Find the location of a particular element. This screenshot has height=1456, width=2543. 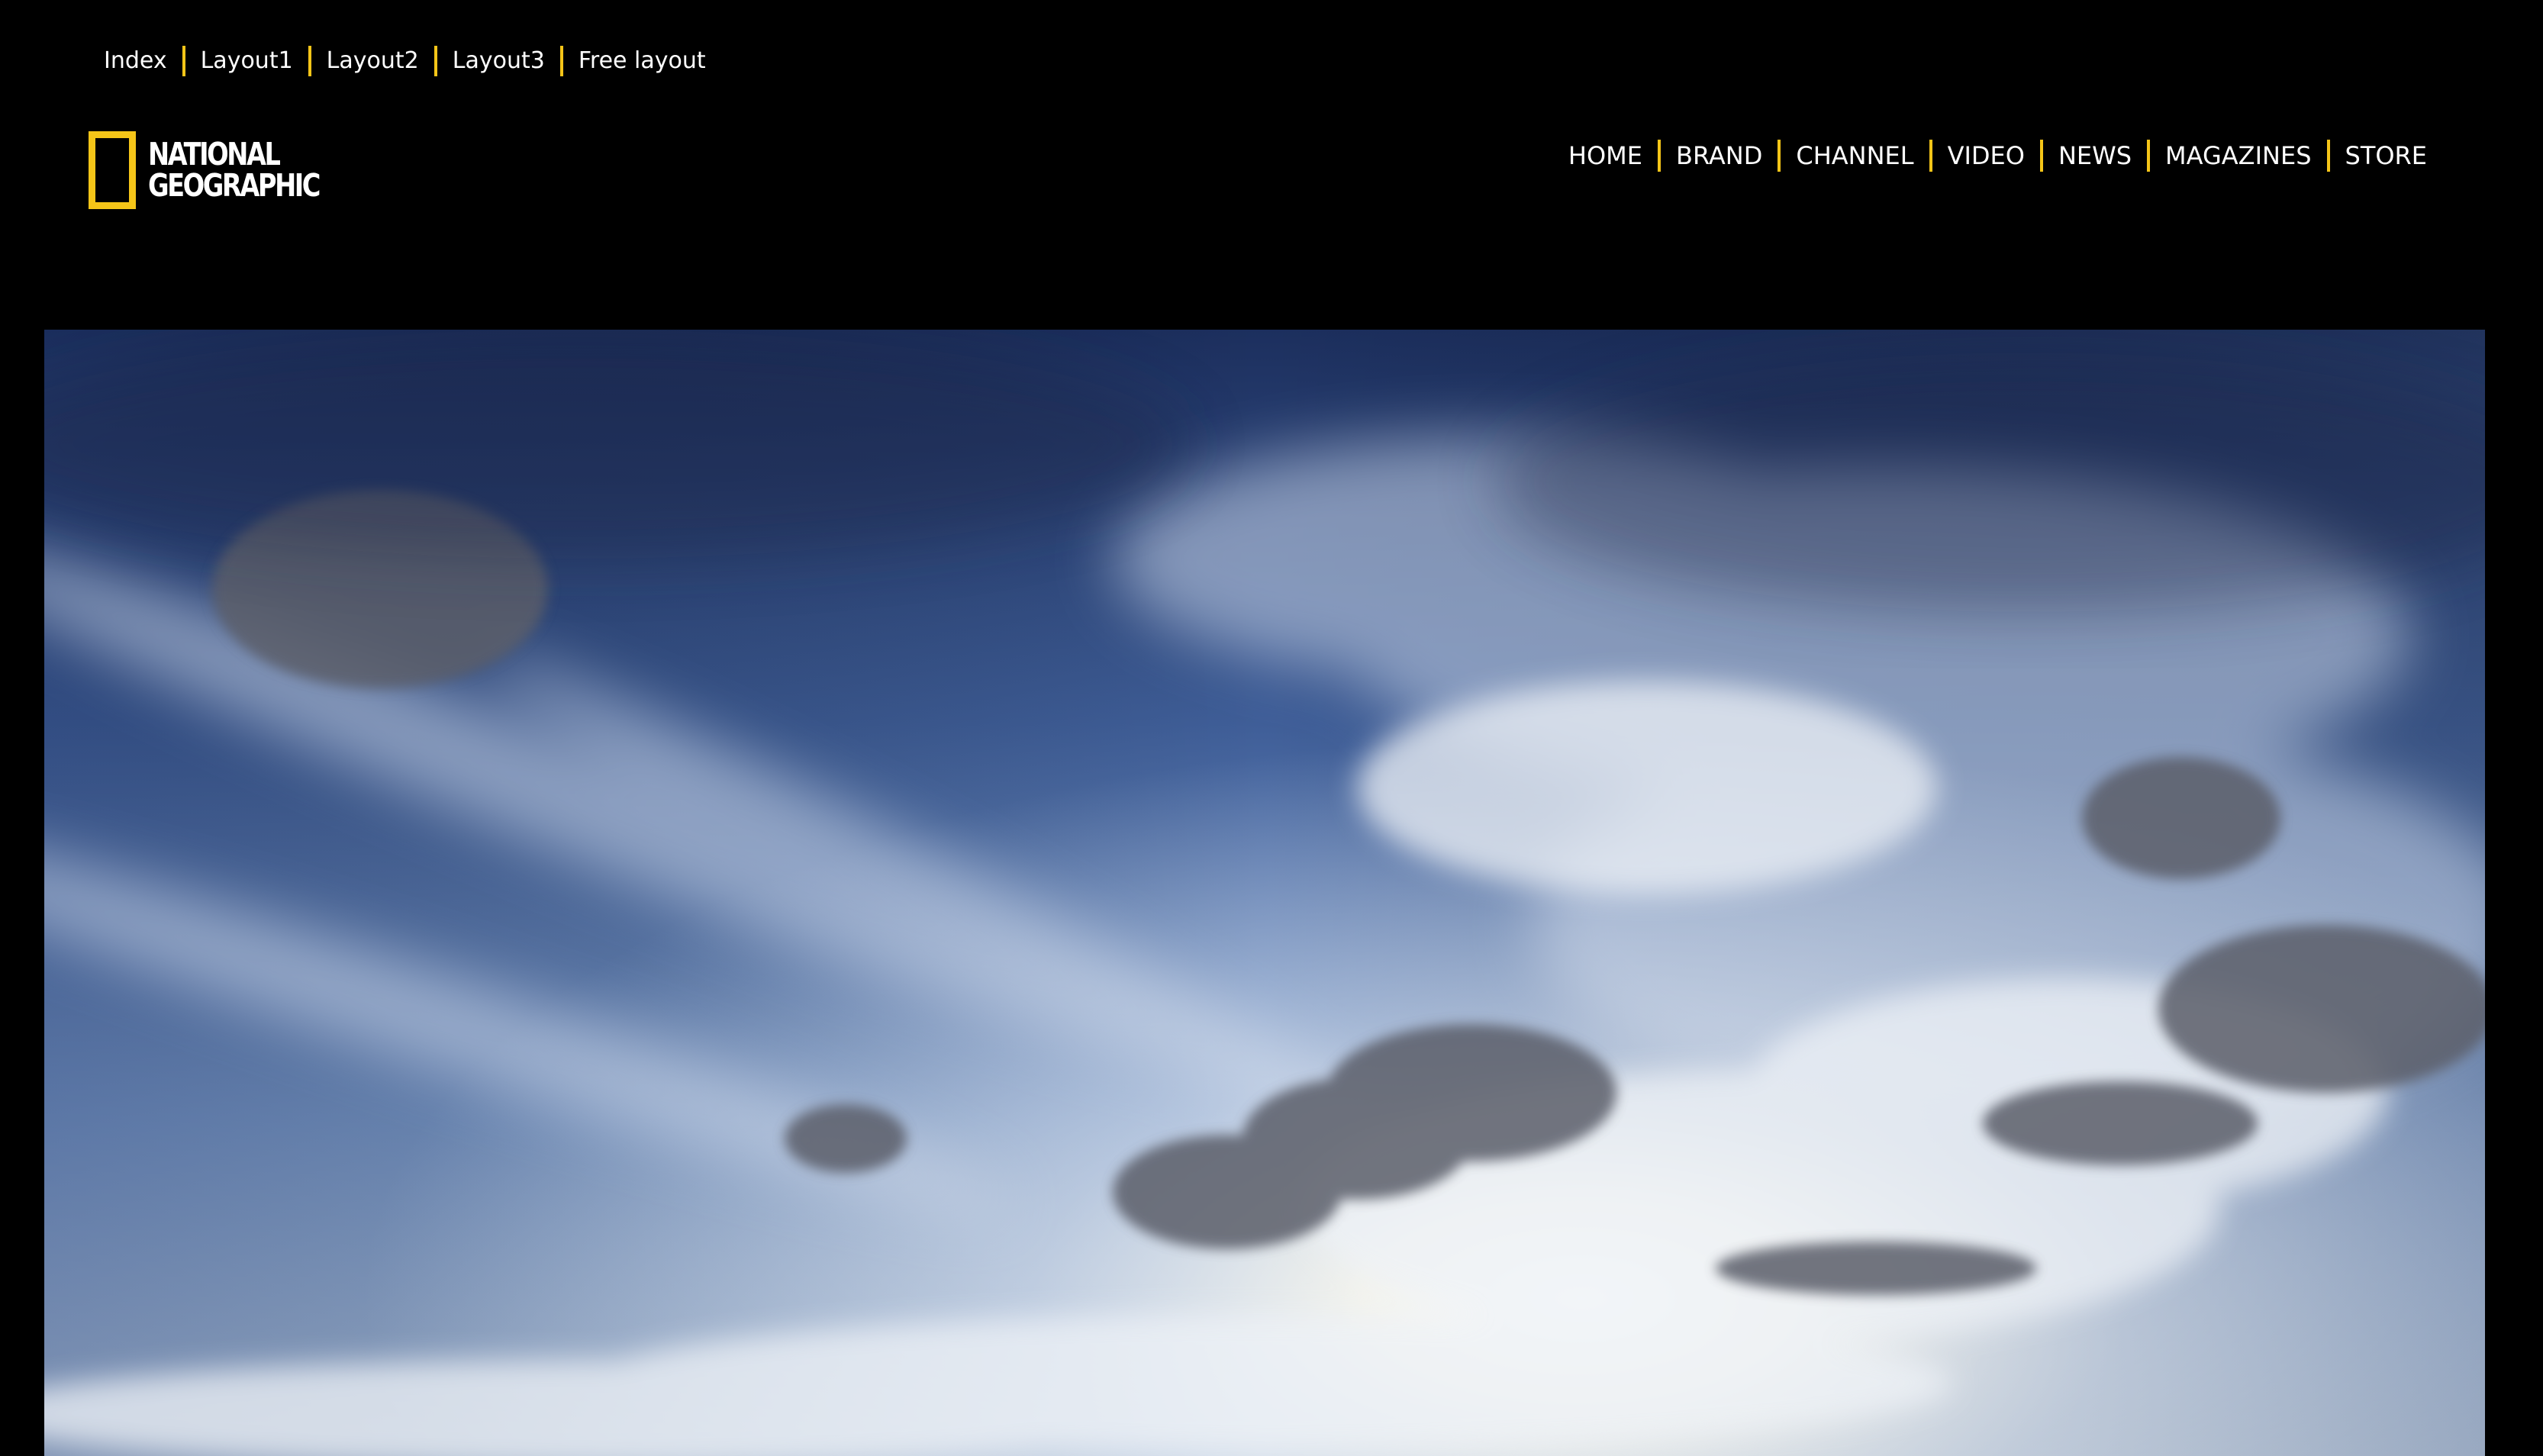

nav-home: HOME is located at coordinates (1605, 155).